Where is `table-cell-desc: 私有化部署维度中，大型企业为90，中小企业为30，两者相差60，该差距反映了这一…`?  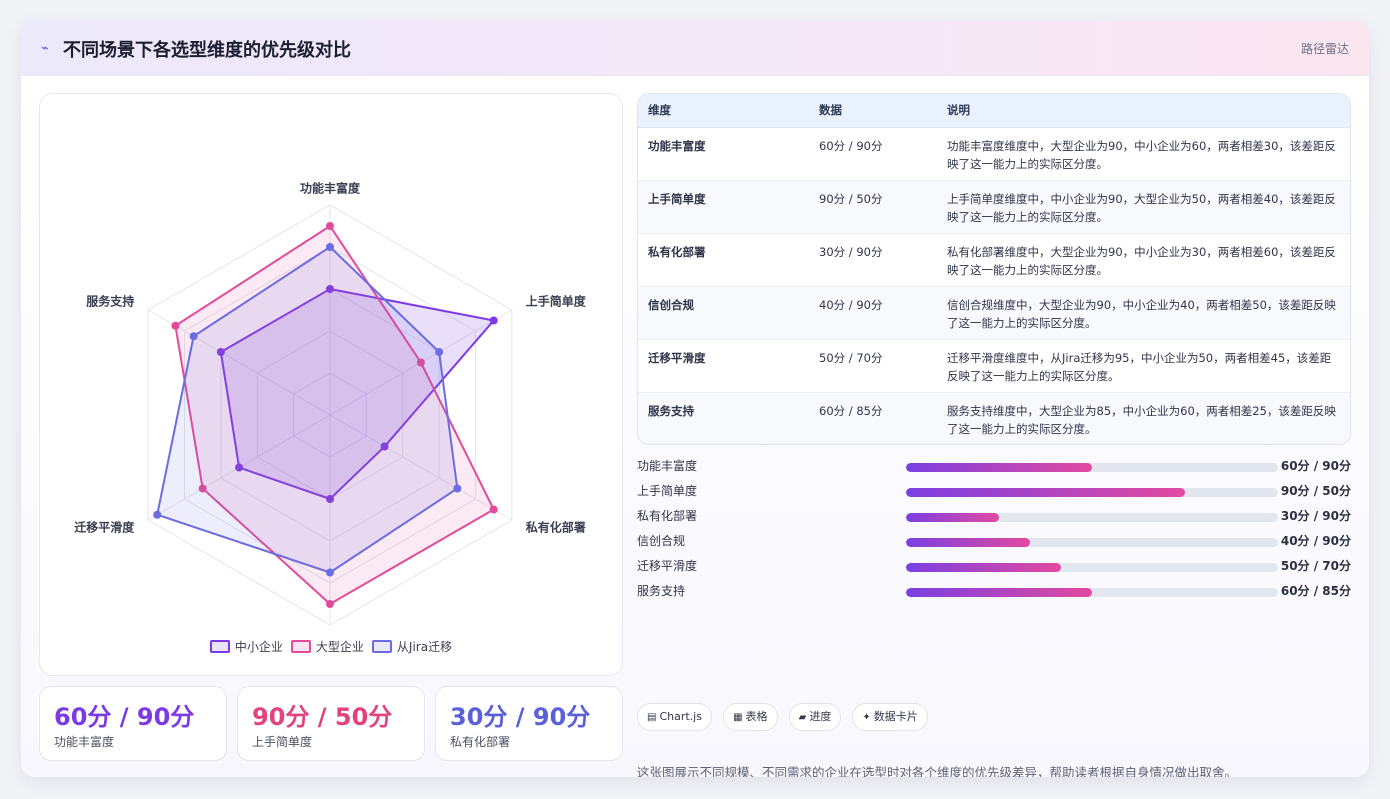
table-cell-desc: 私有化部署维度中，大型企业为90，中小企业为30，两者相差60，该差距反映了这一… is located at coordinates (1143, 259).